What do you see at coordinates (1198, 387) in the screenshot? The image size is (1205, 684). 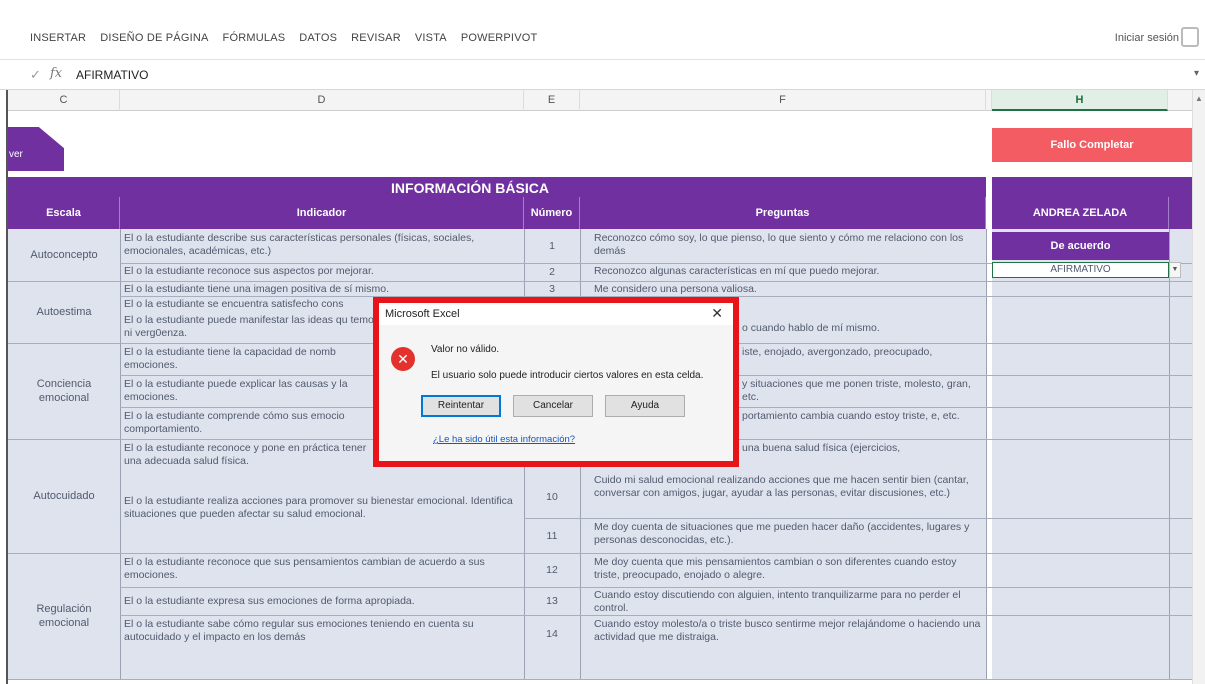 I see `vertical-scrollbar: ▲` at bounding box center [1198, 387].